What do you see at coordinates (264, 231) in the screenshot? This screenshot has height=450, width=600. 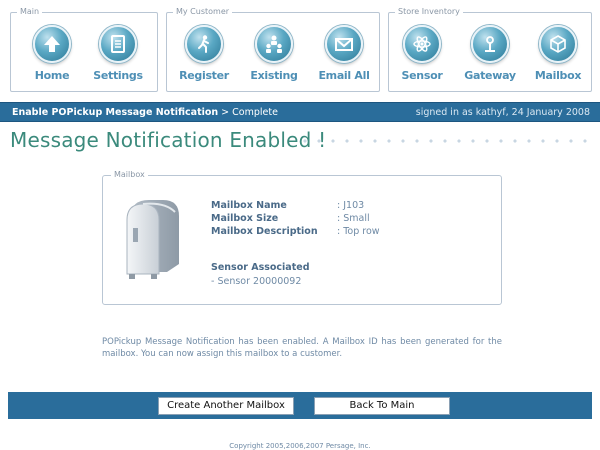 I see `field-label: Mailbox Description` at bounding box center [264, 231].